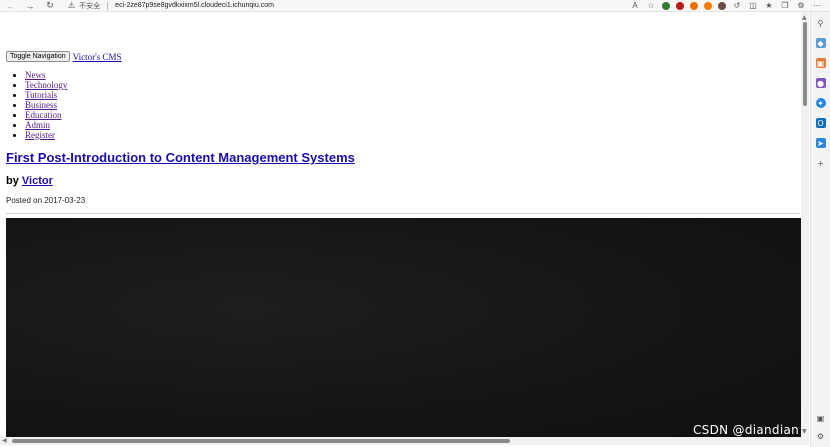 Image resolution: width=830 pixels, height=447 pixels. What do you see at coordinates (820, 143) in the screenshot?
I see `send-icon: ➤` at bounding box center [820, 143].